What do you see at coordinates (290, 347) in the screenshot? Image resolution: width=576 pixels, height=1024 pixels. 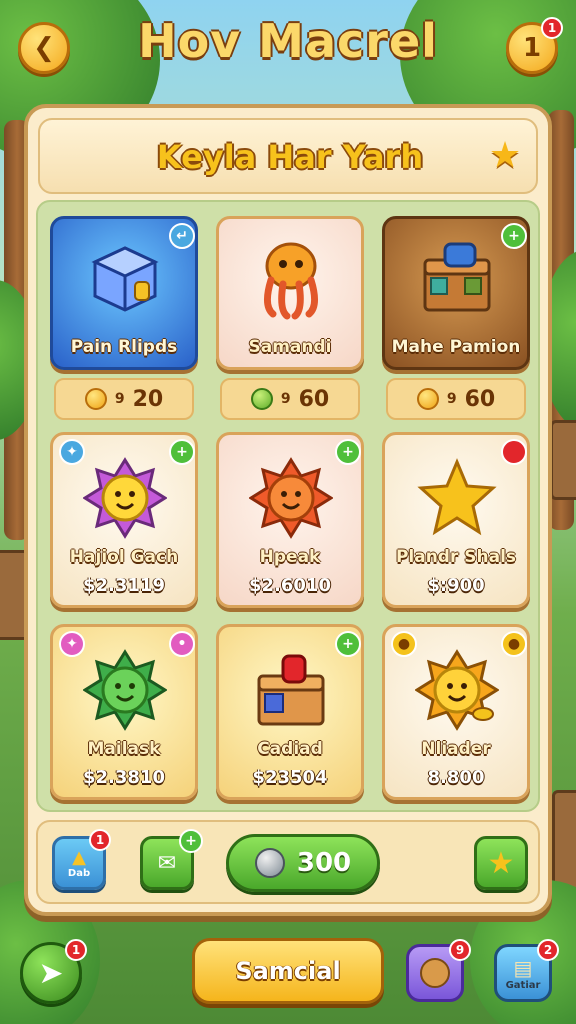 I see `item-name: Samandi` at bounding box center [290, 347].